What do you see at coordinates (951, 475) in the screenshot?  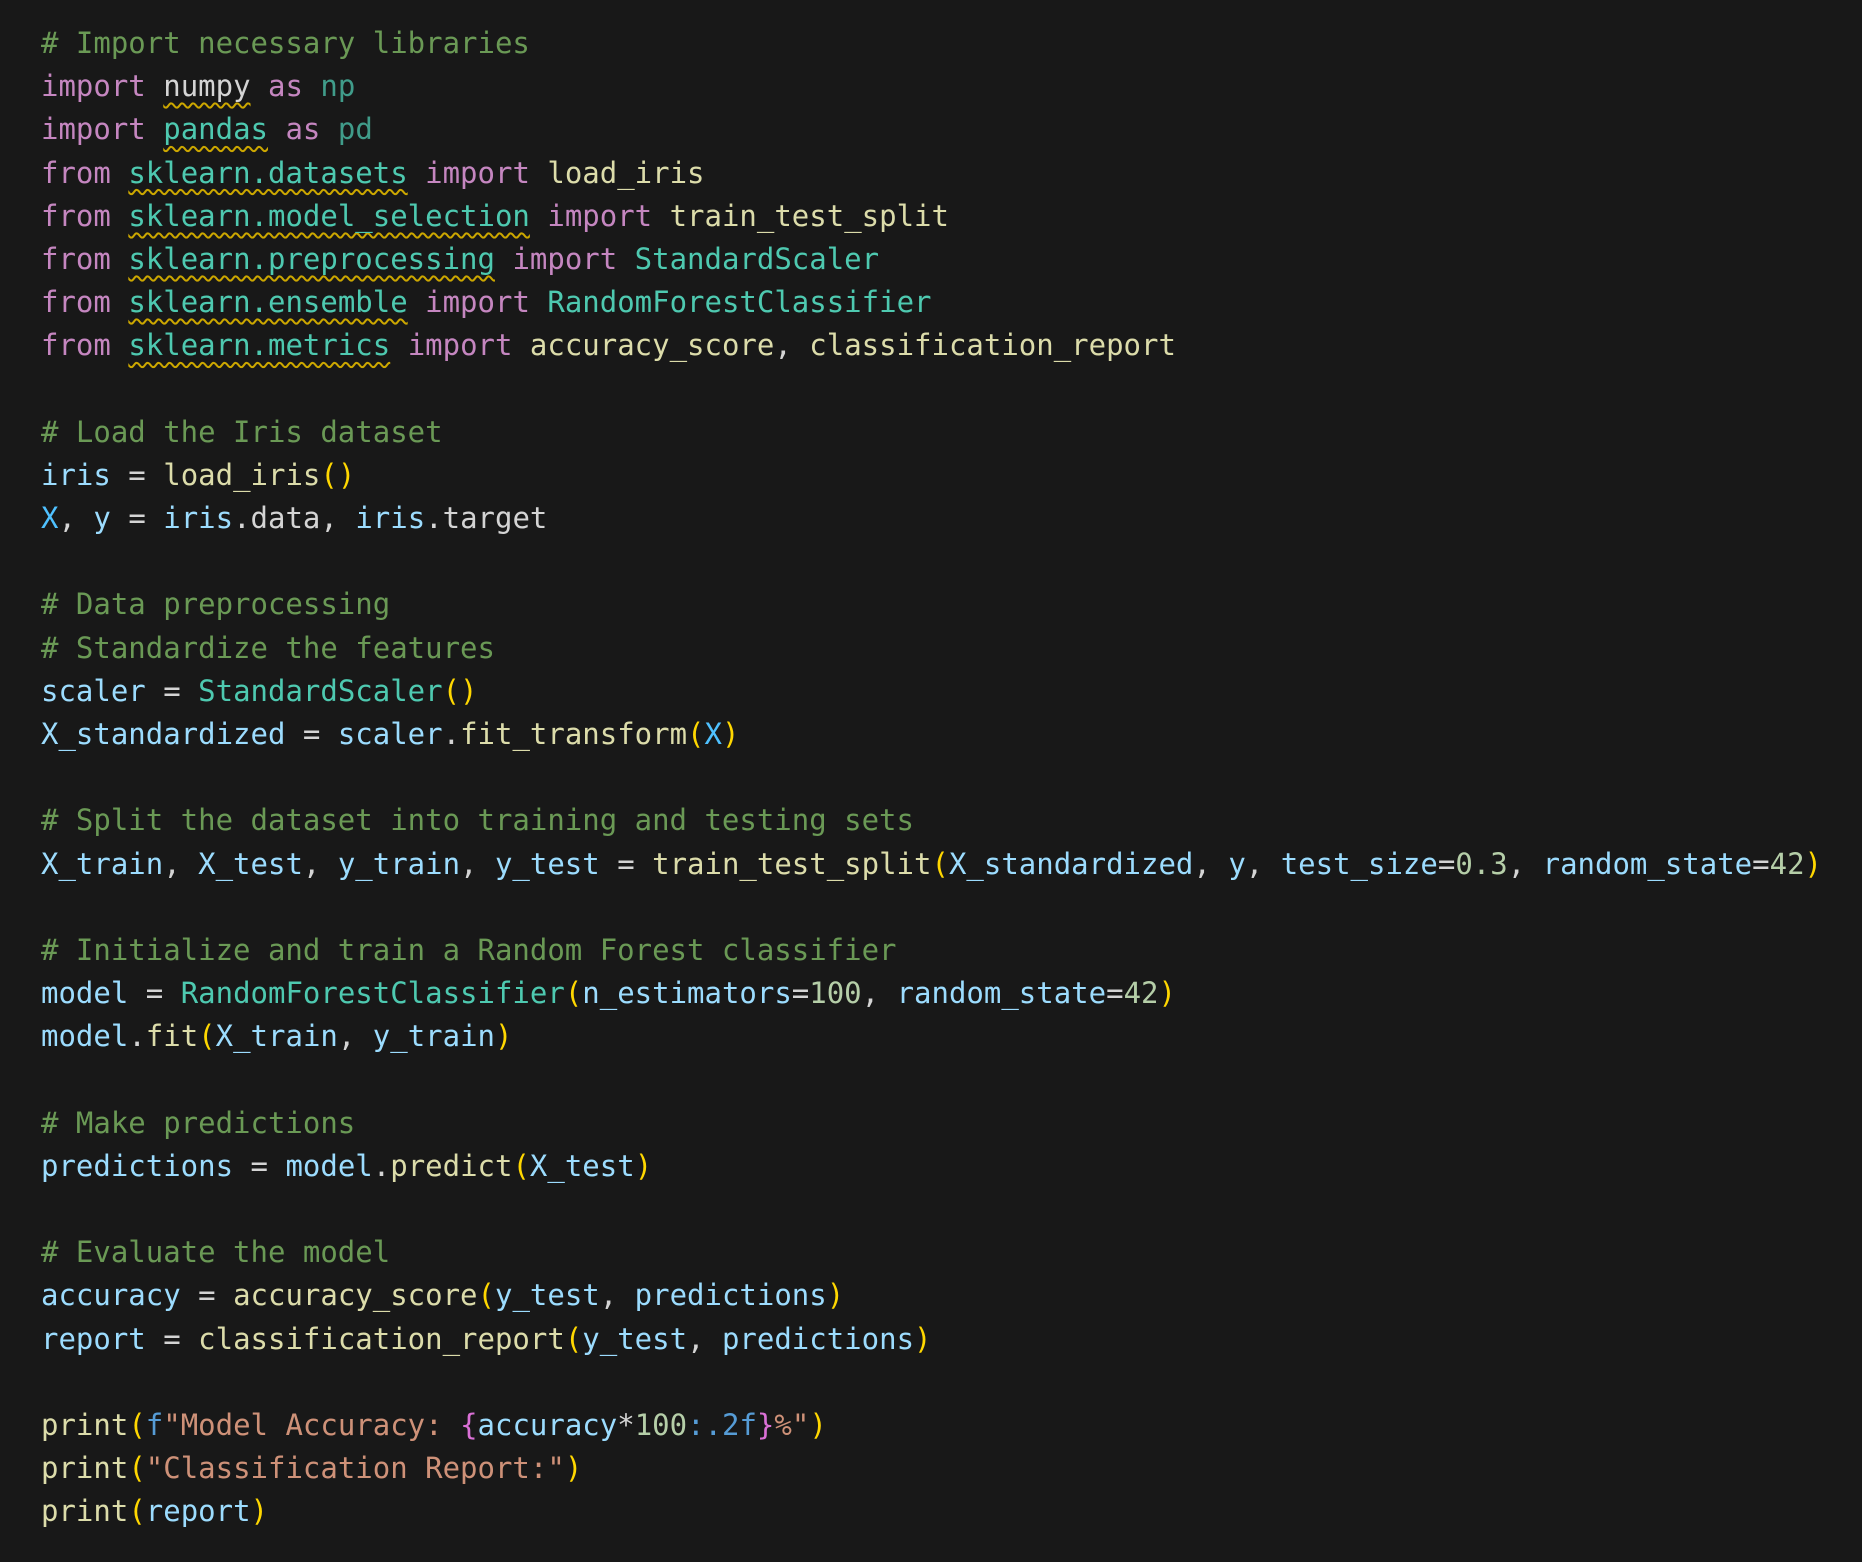 I see `code-line: iris = load_iris()` at bounding box center [951, 475].